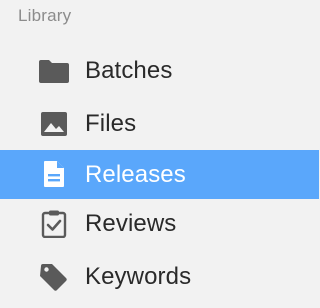 Image resolution: width=320 pixels, height=308 pixels. What do you see at coordinates (138, 276) in the screenshot?
I see `sidebar-item-label: Keywords` at bounding box center [138, 276].